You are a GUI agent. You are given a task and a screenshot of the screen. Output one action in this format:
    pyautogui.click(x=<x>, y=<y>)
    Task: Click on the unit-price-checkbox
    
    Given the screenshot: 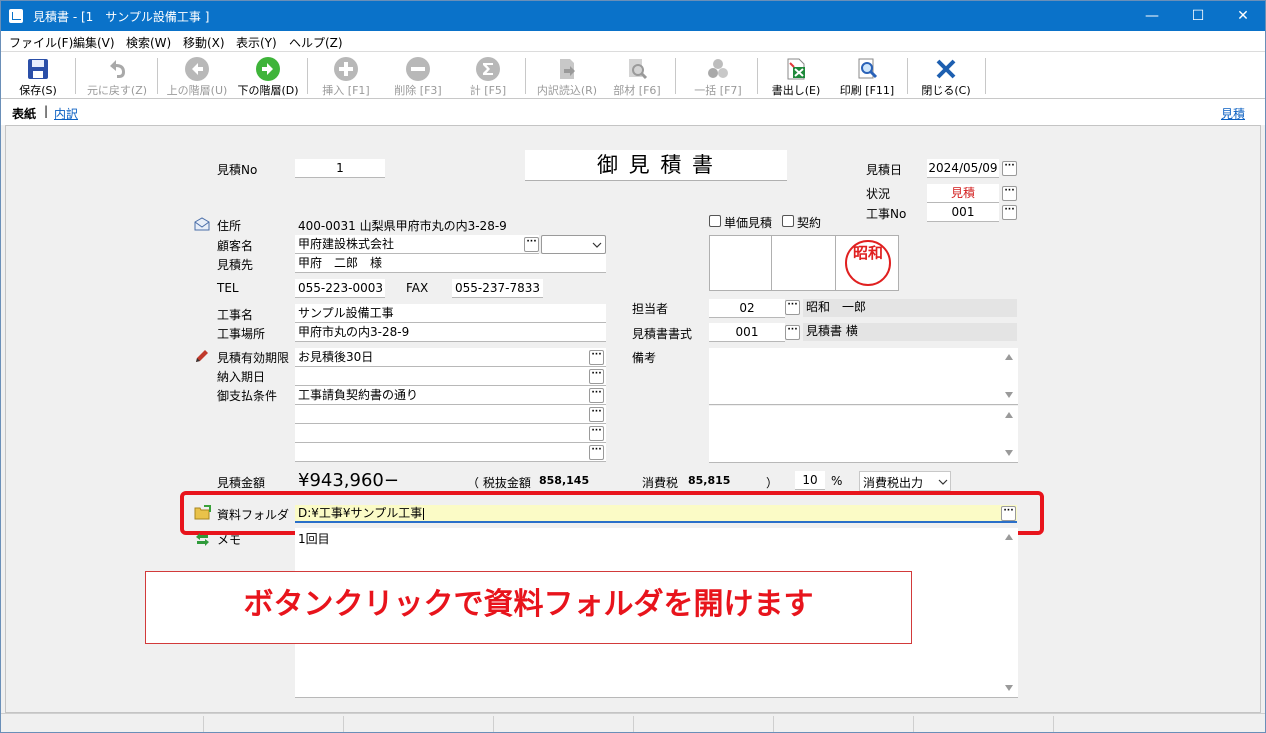 What is the action you would take?
    pyautogui.click(x=715, y=221)
    